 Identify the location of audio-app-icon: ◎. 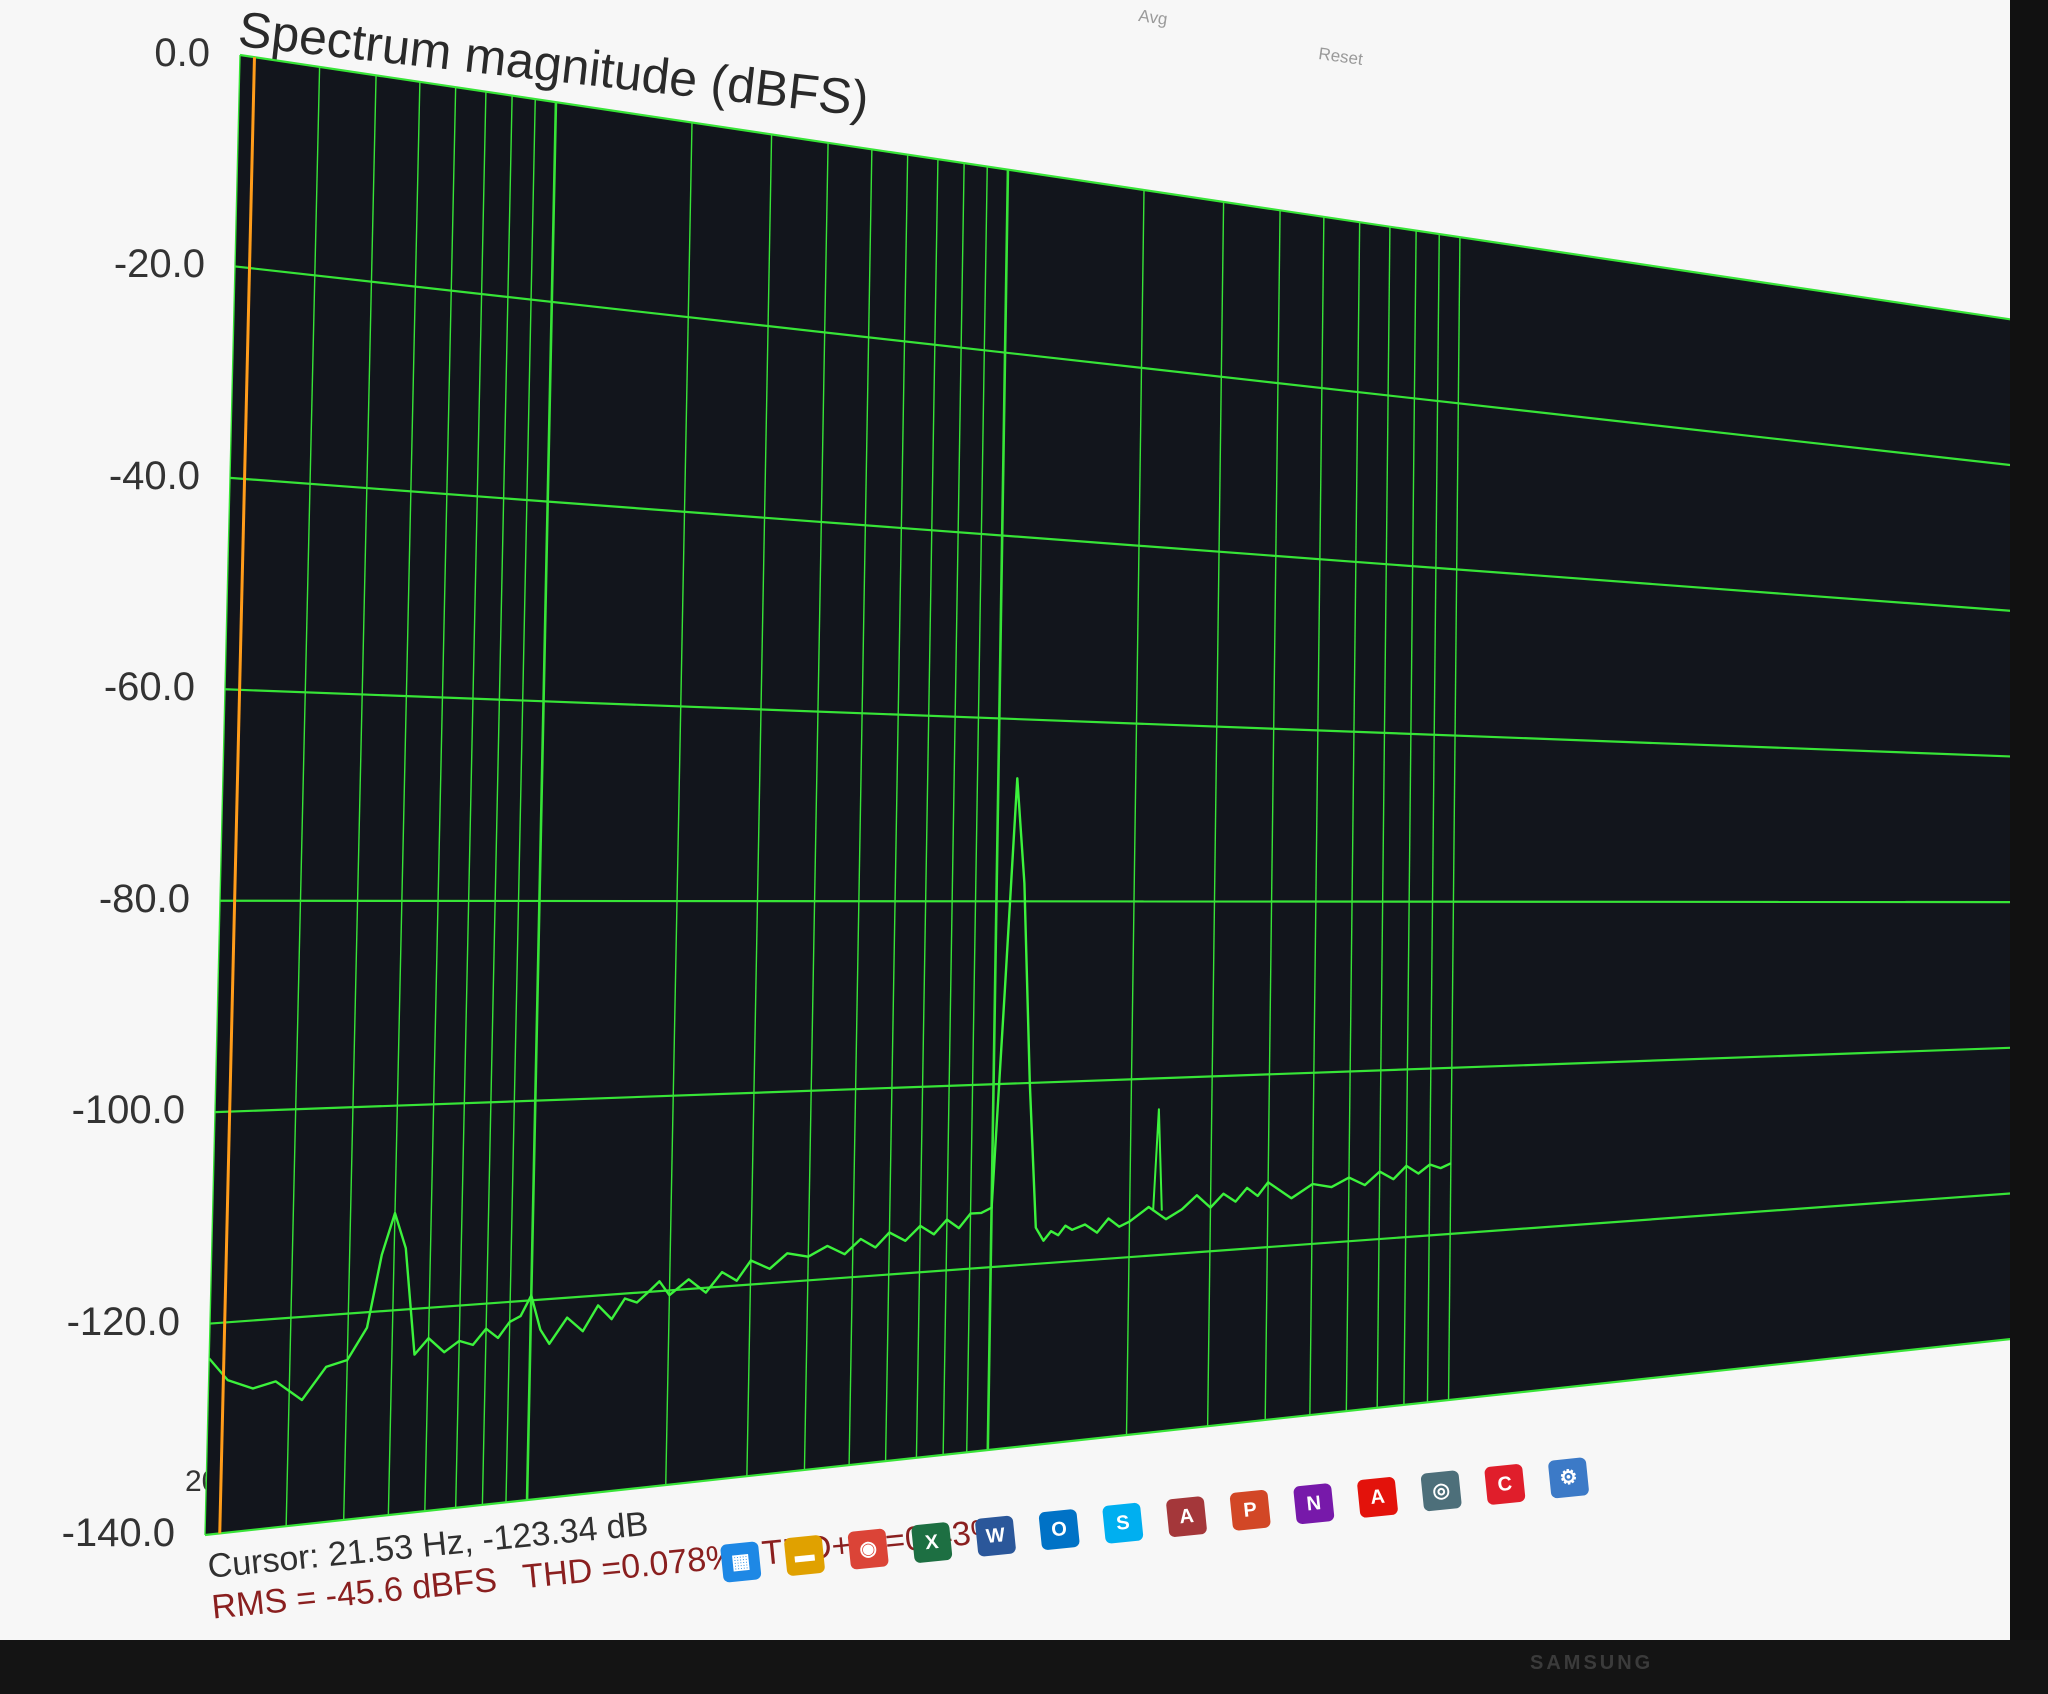
(1441, 1491).